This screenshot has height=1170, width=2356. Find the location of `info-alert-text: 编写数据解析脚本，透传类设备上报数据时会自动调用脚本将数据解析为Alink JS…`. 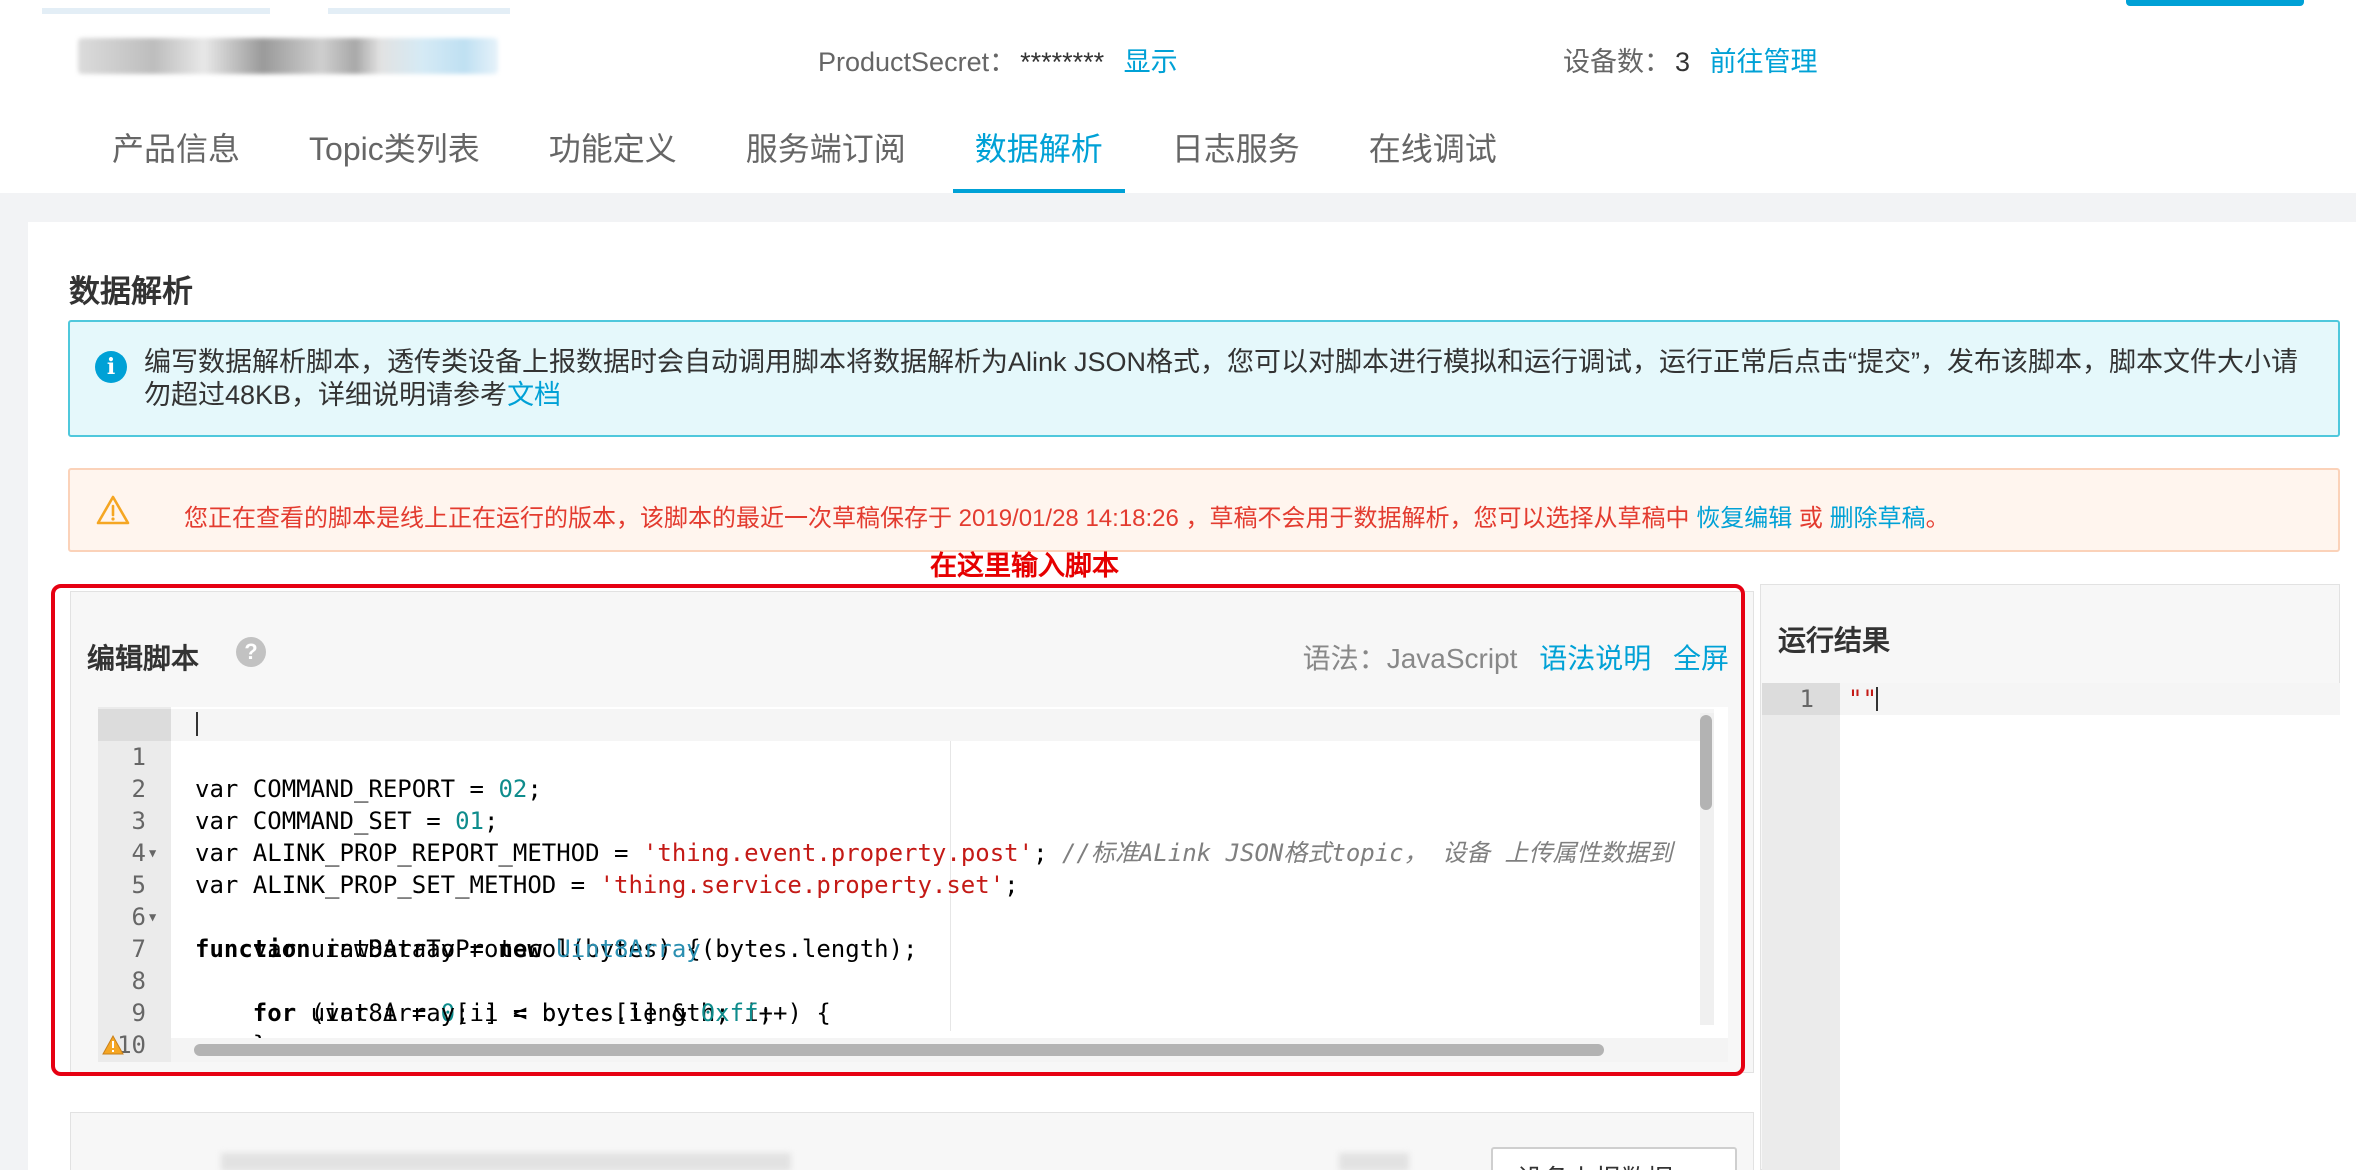

info-alert-text: 编写数据解析脚本，透传类设备上报数据时会自动调用脚本将数据解析为Alink JS… is located at coordinates (1229, 379).